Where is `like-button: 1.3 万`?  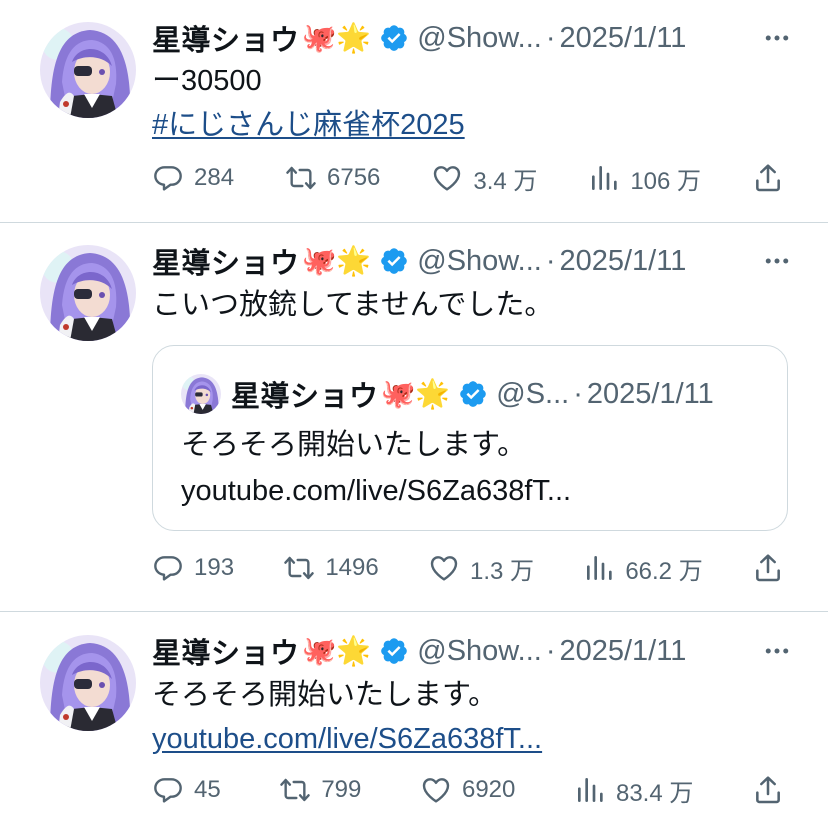
like-button: 1.3 万 is located at coordinates (481, 568).